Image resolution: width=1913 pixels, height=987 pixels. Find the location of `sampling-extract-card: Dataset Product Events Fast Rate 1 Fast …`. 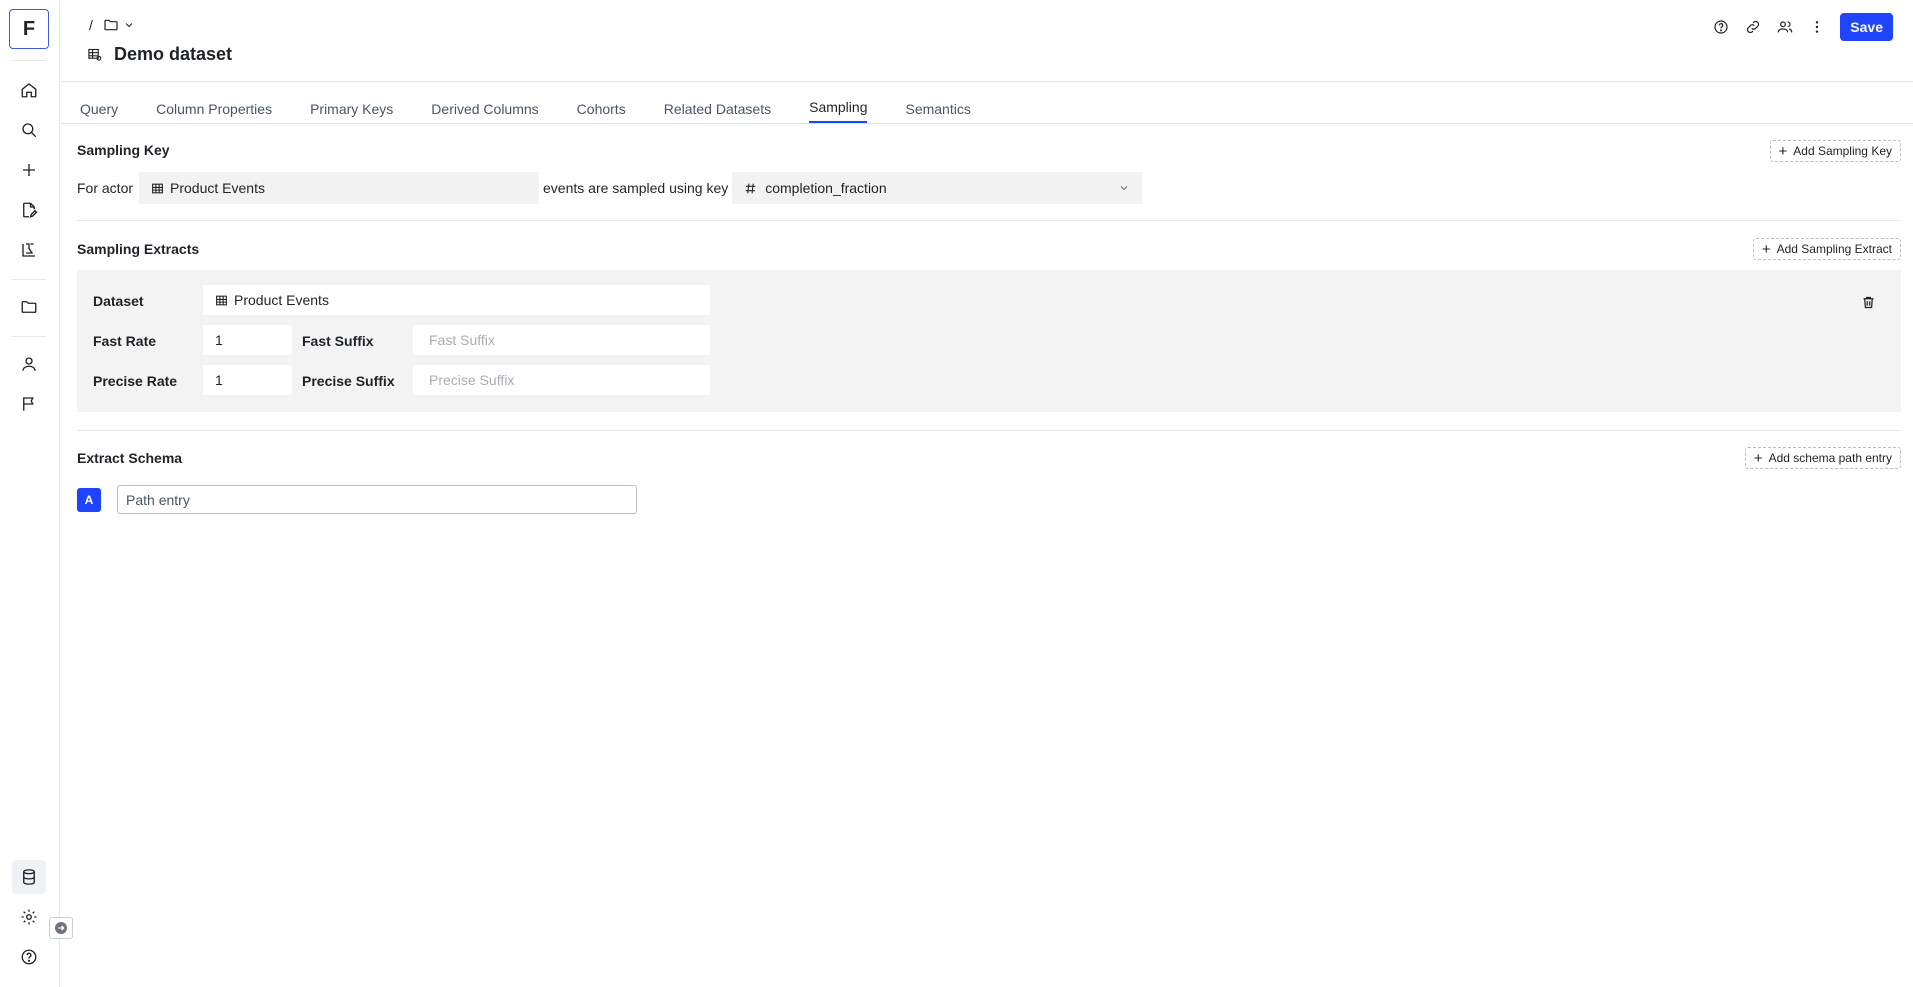

sampling-extract-card: Dataset Product Events Fast Rate 1 Fast … is located at coordinates (989, 341).